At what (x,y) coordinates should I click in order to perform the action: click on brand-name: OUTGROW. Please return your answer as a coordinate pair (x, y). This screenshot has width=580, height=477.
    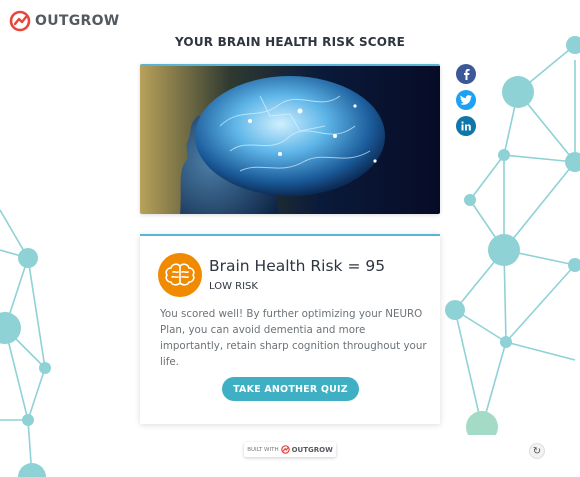
    Looking at the image, I should click on (77, 21).